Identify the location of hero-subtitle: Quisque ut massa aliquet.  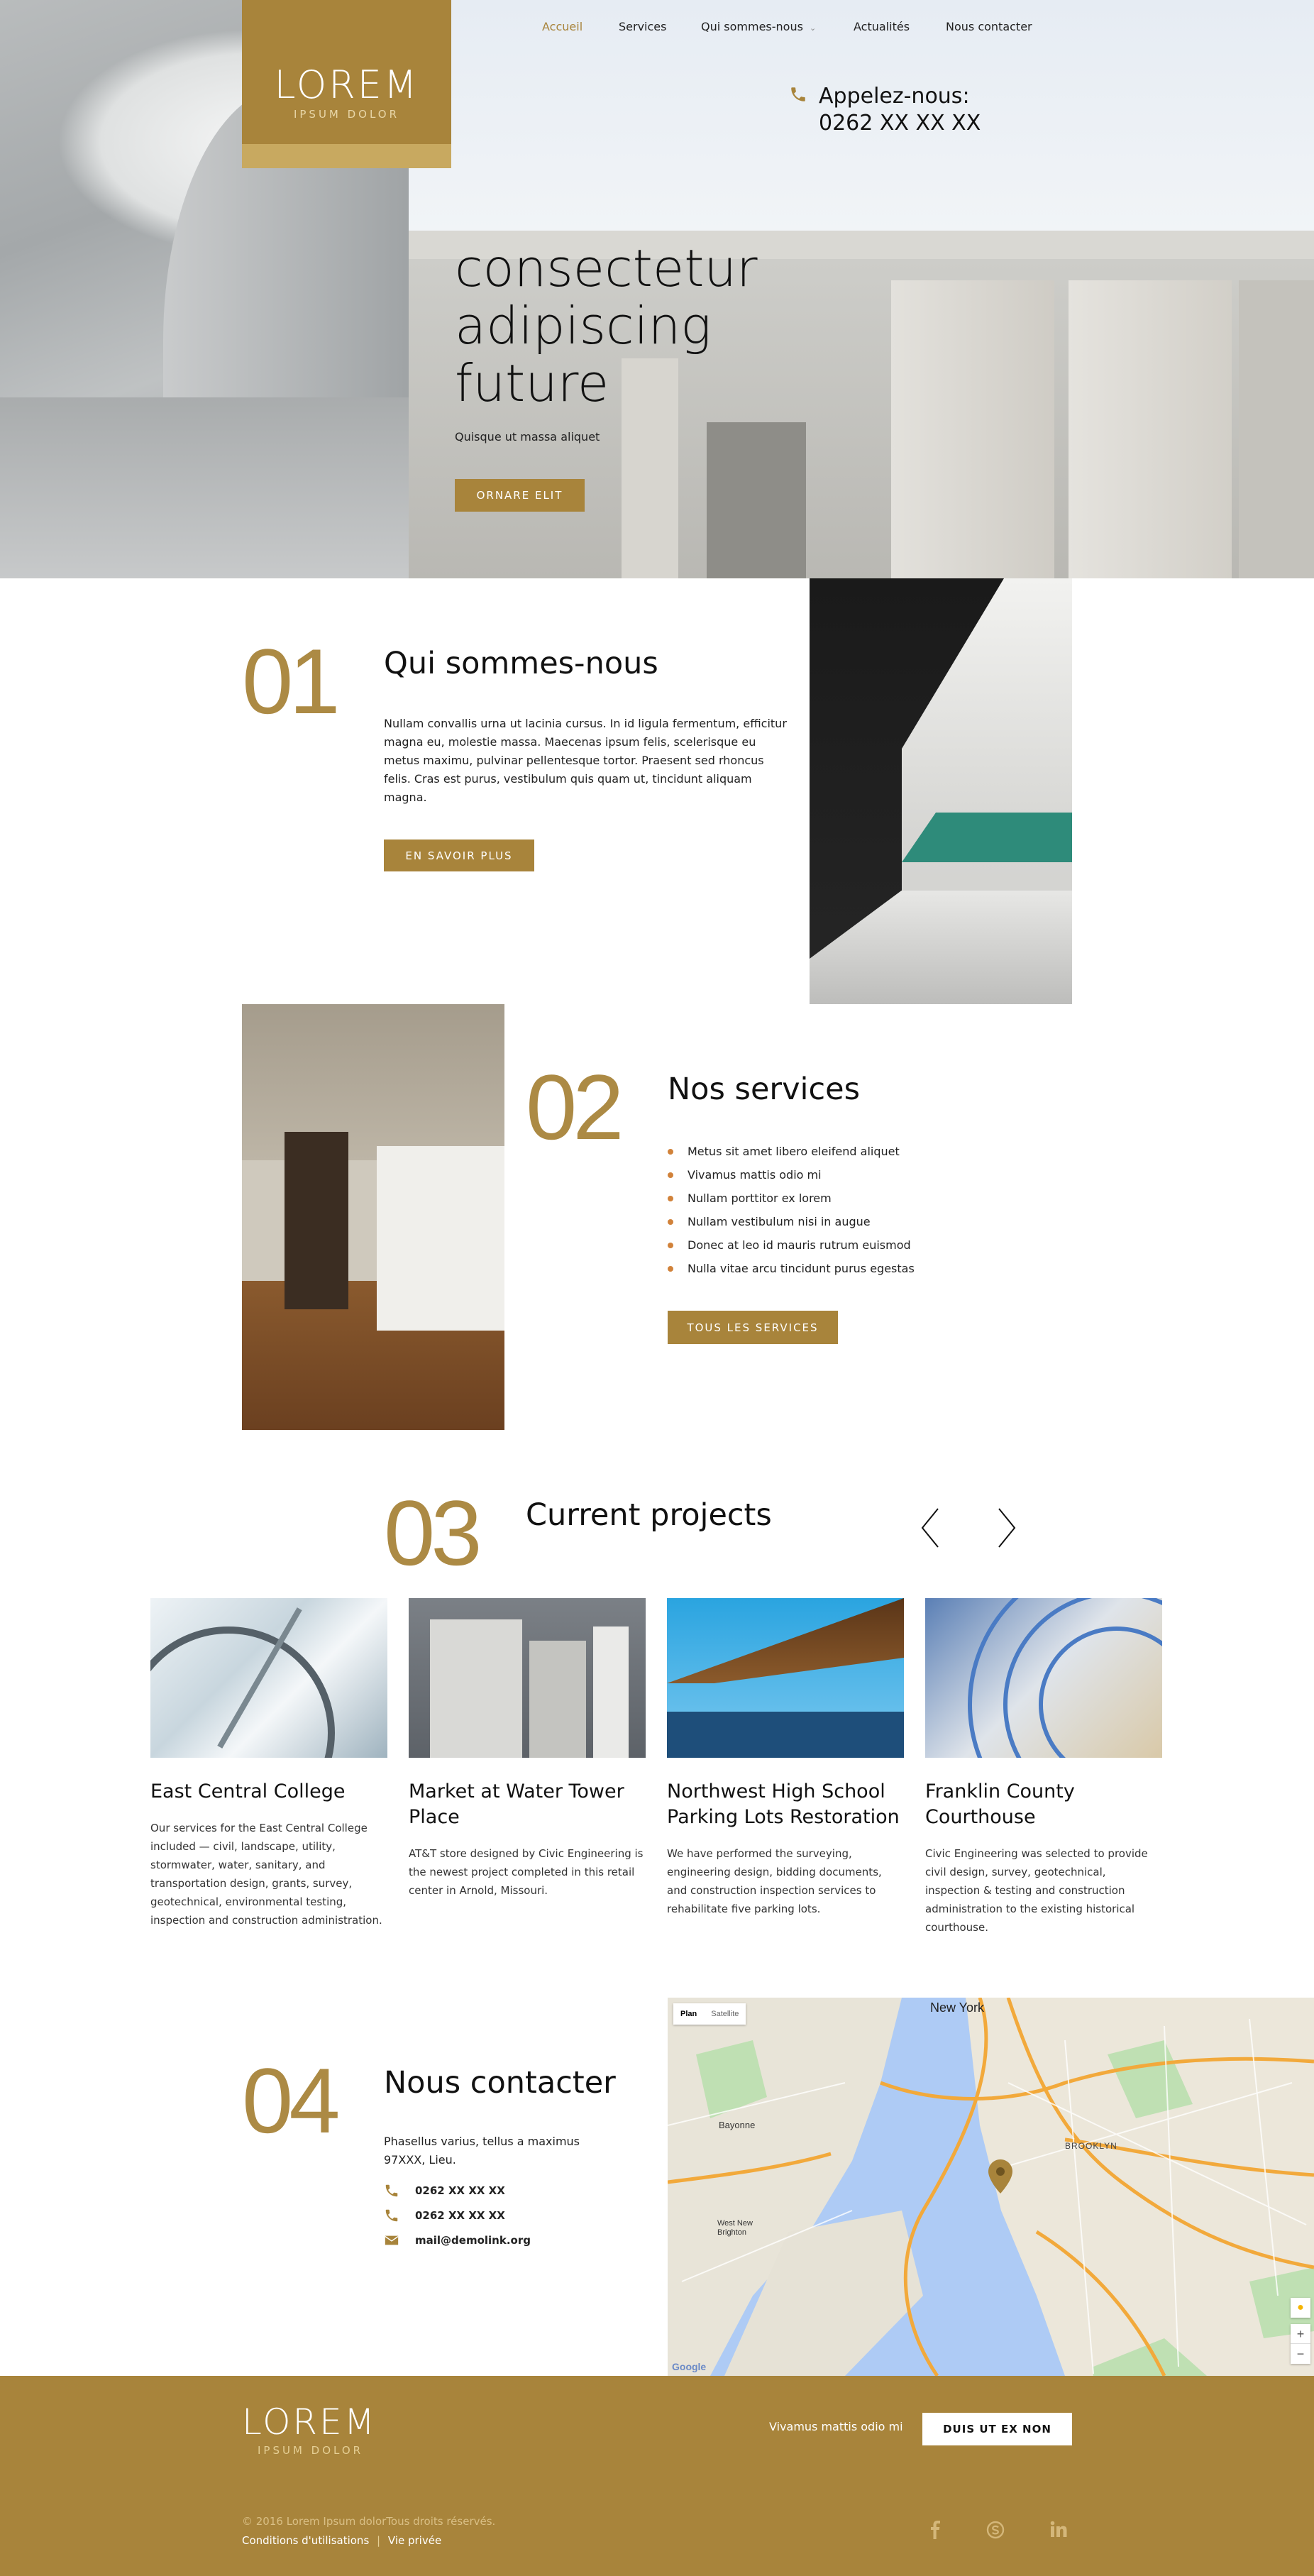
(527, 437).